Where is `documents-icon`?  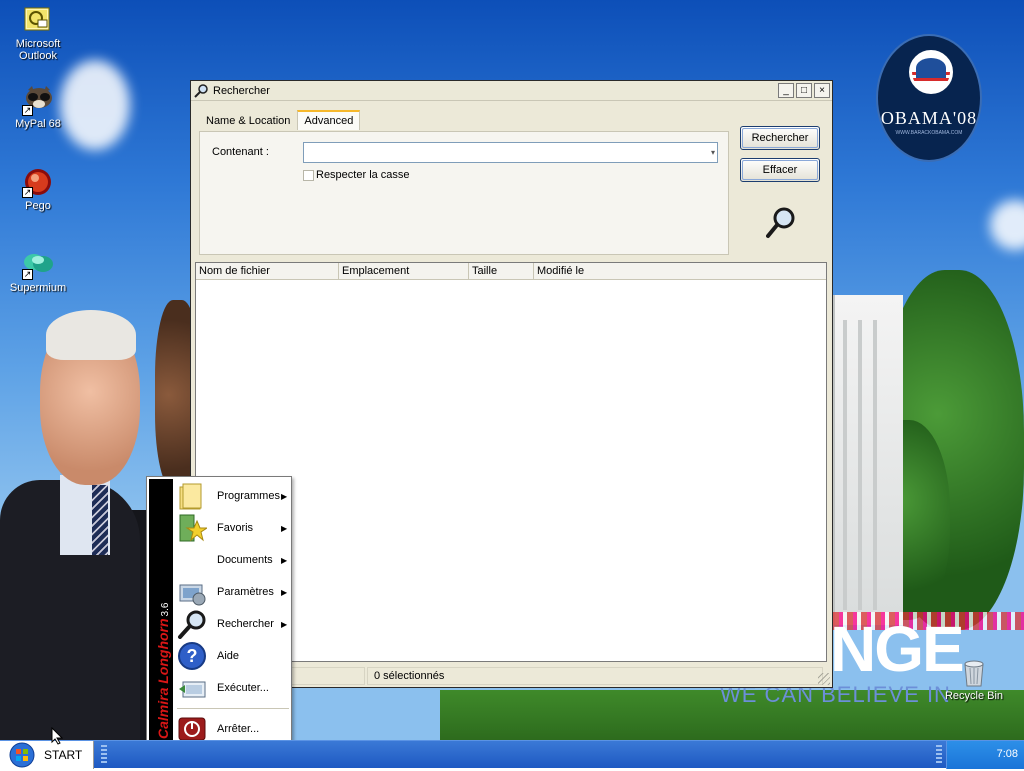 documents-icon is located at coordinates (192, 560).